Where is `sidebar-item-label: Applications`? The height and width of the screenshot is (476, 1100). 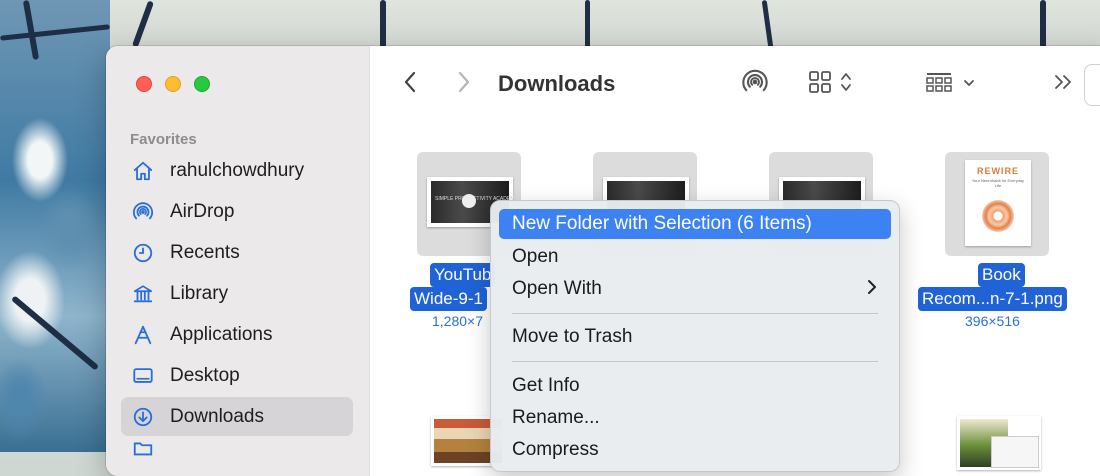
sidebar-item-label: Applications is located at coordinates (221, 334).